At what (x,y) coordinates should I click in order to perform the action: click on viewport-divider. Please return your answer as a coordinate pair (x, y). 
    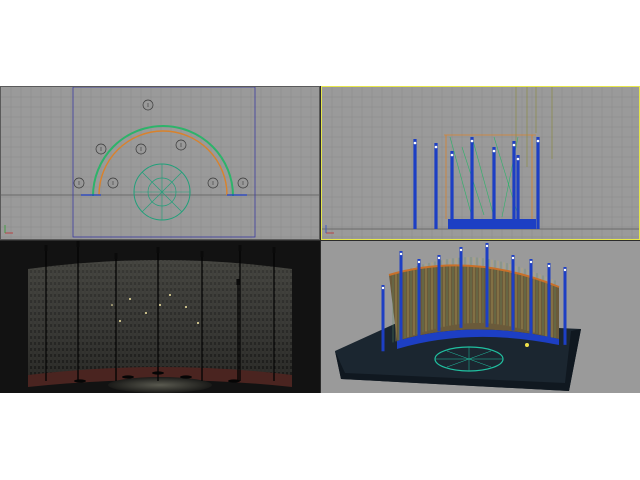
    Looking at the image, I should click on (320, 239).